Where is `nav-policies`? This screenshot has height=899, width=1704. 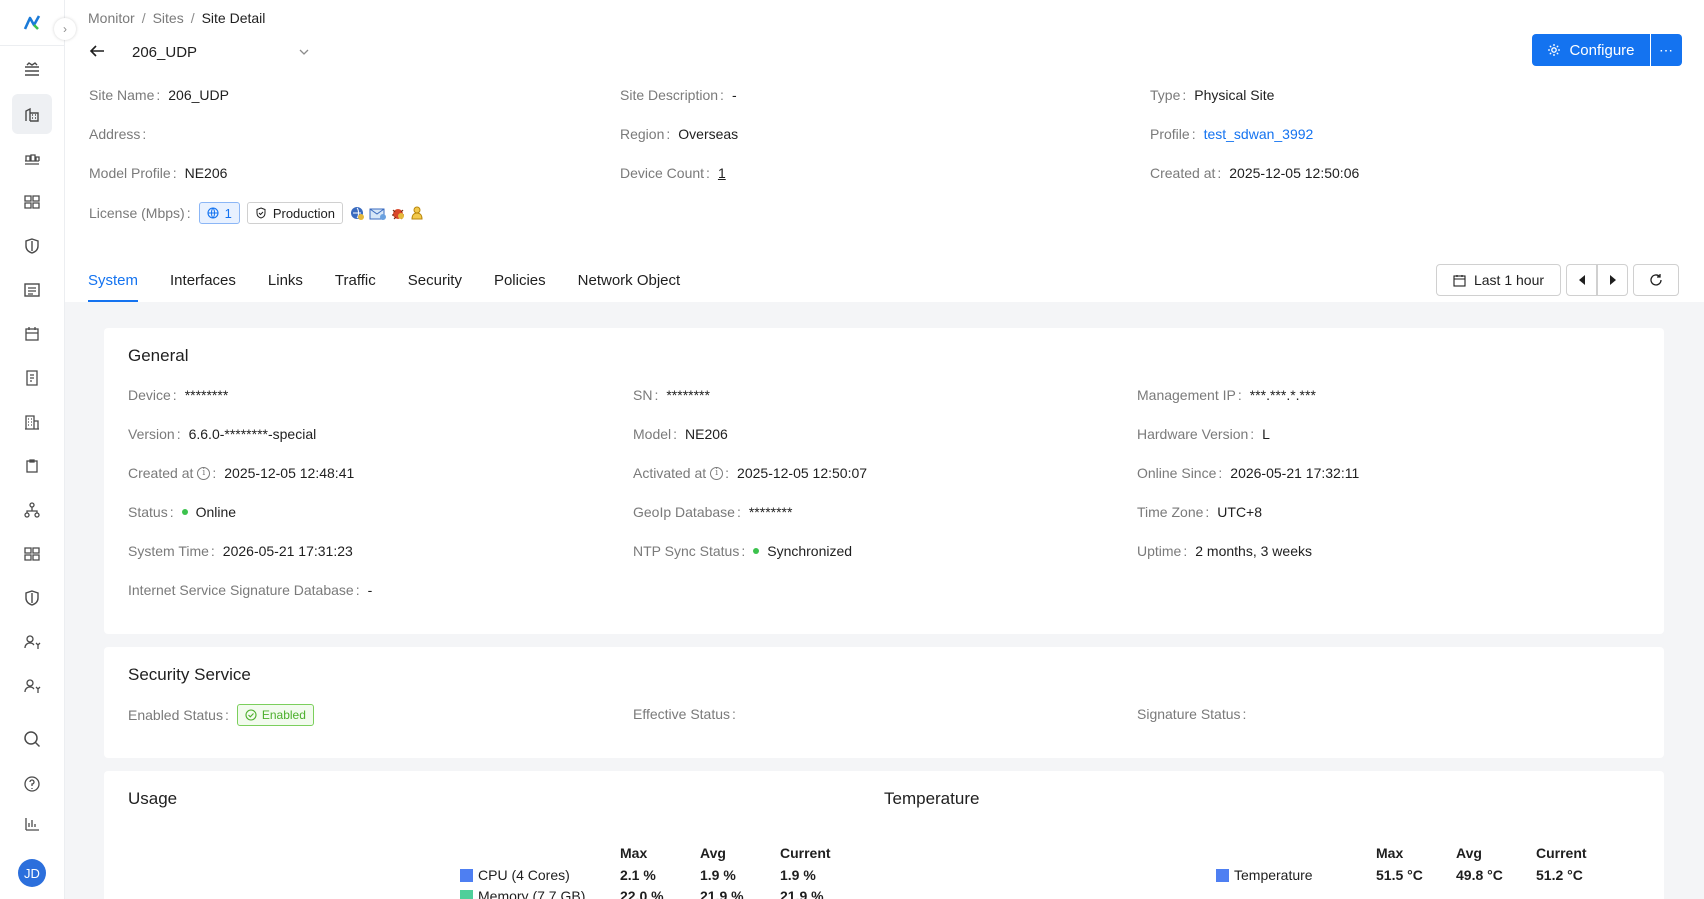
nav-policies is located at coordinates (32, 598).